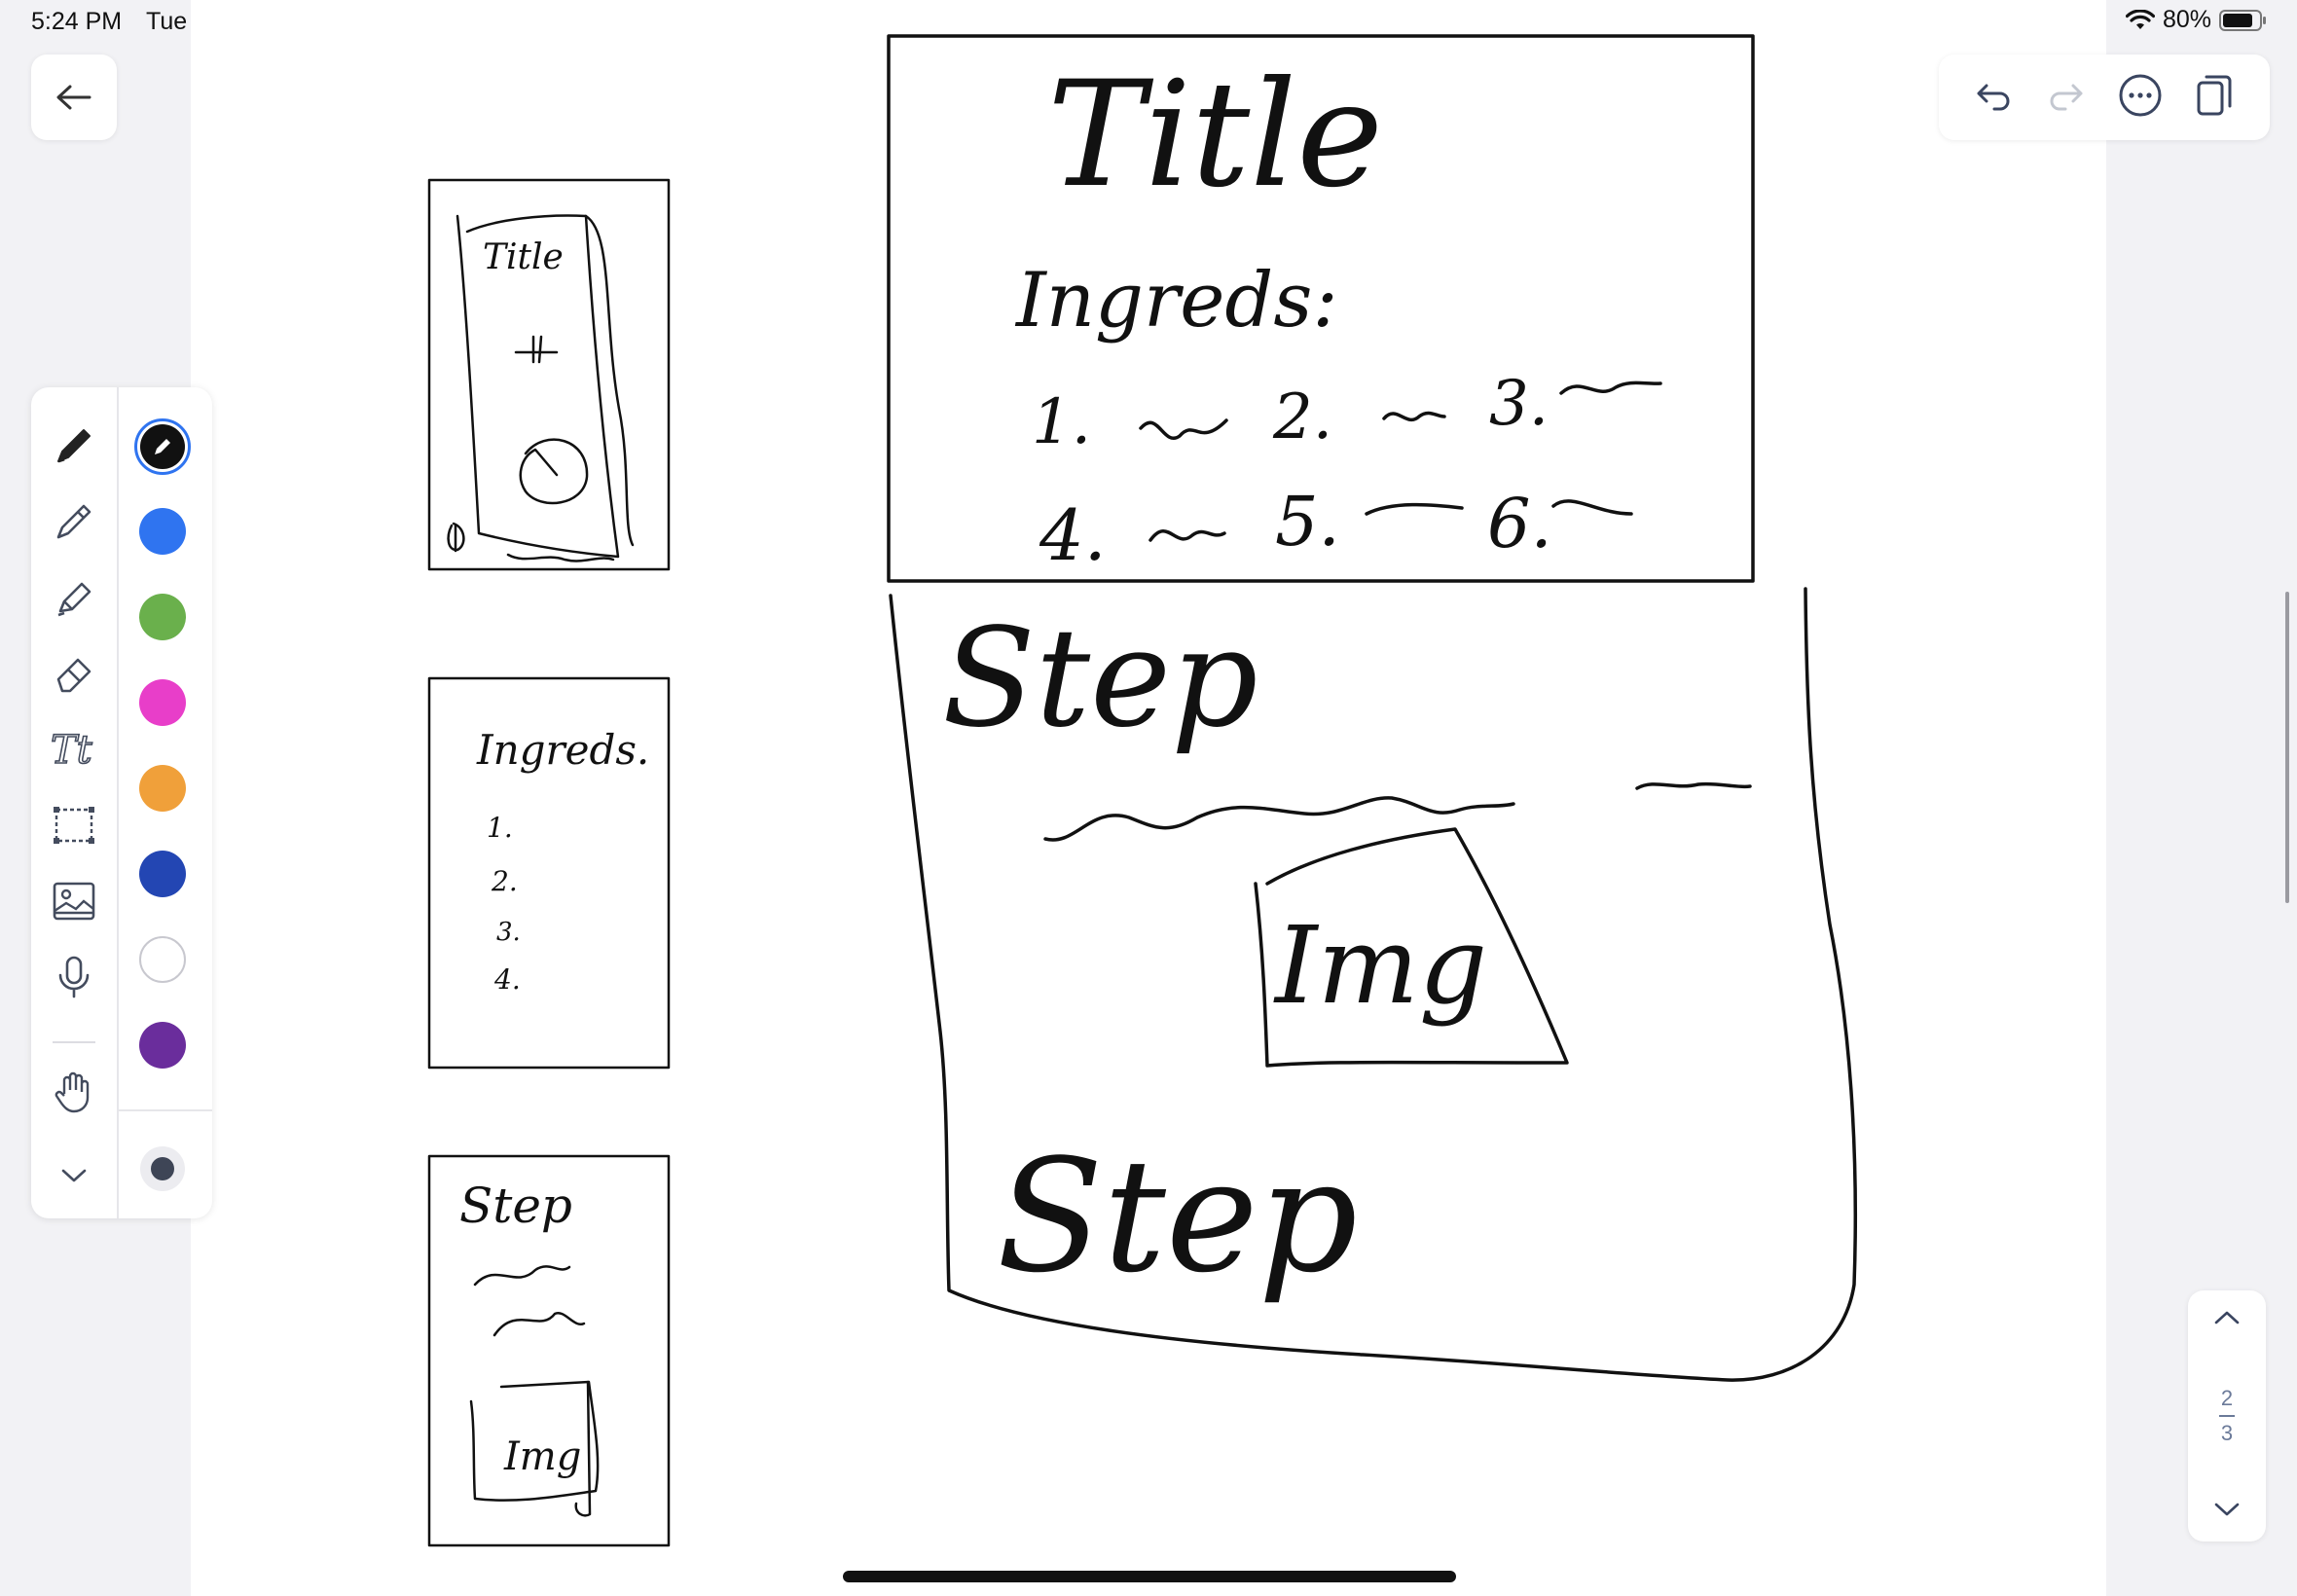 The height and width of the screenshot is (1596, 2297). Describe the element at coordinates (2140, 19) in the screenshot. I see `wifi-icon` at that location.